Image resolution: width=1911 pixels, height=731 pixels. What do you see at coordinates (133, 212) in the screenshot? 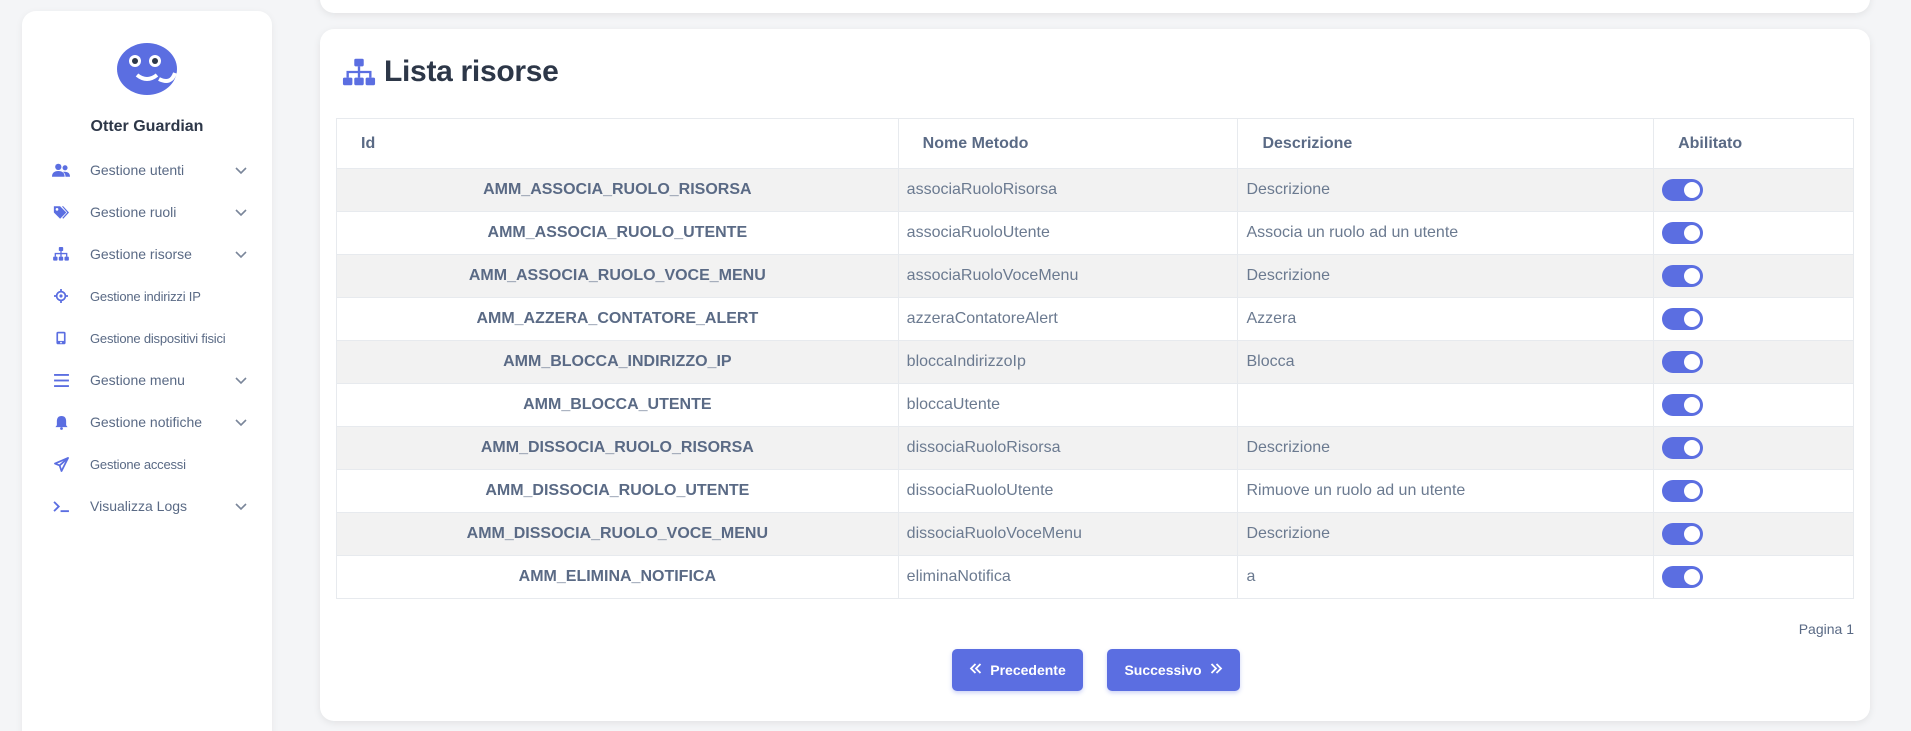
I see `sidebar-item-label: Gestione ruoli` at bounding box center [133, 212].